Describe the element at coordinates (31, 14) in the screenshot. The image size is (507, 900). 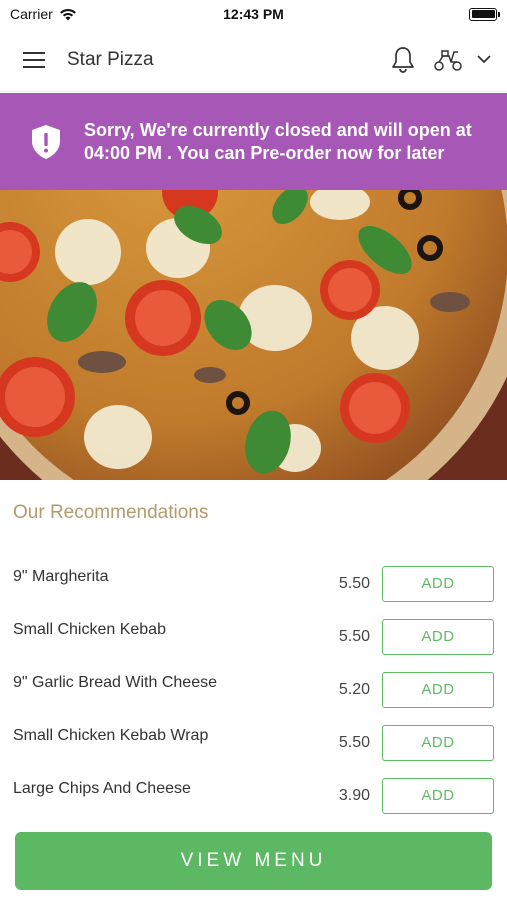
I see `carrier-label: Carrier` at that location.